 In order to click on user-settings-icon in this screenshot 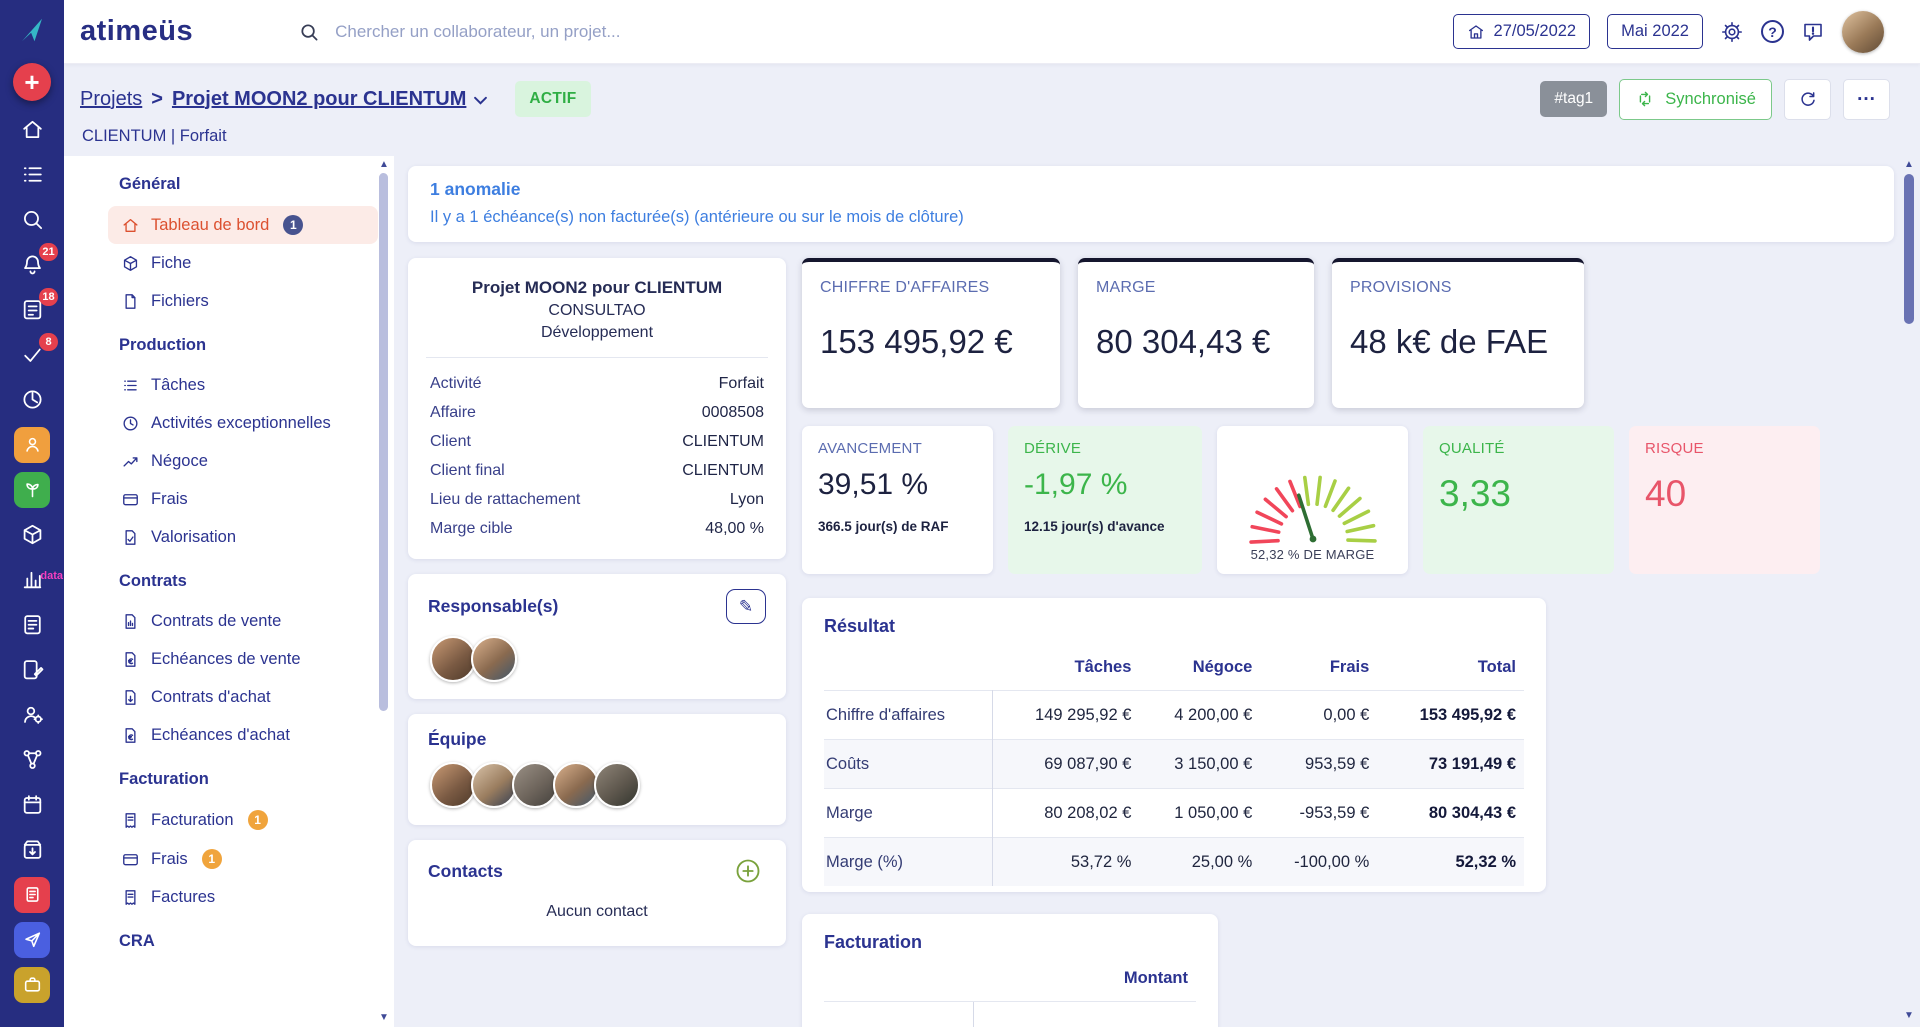, I will do `click(32, 714)`.